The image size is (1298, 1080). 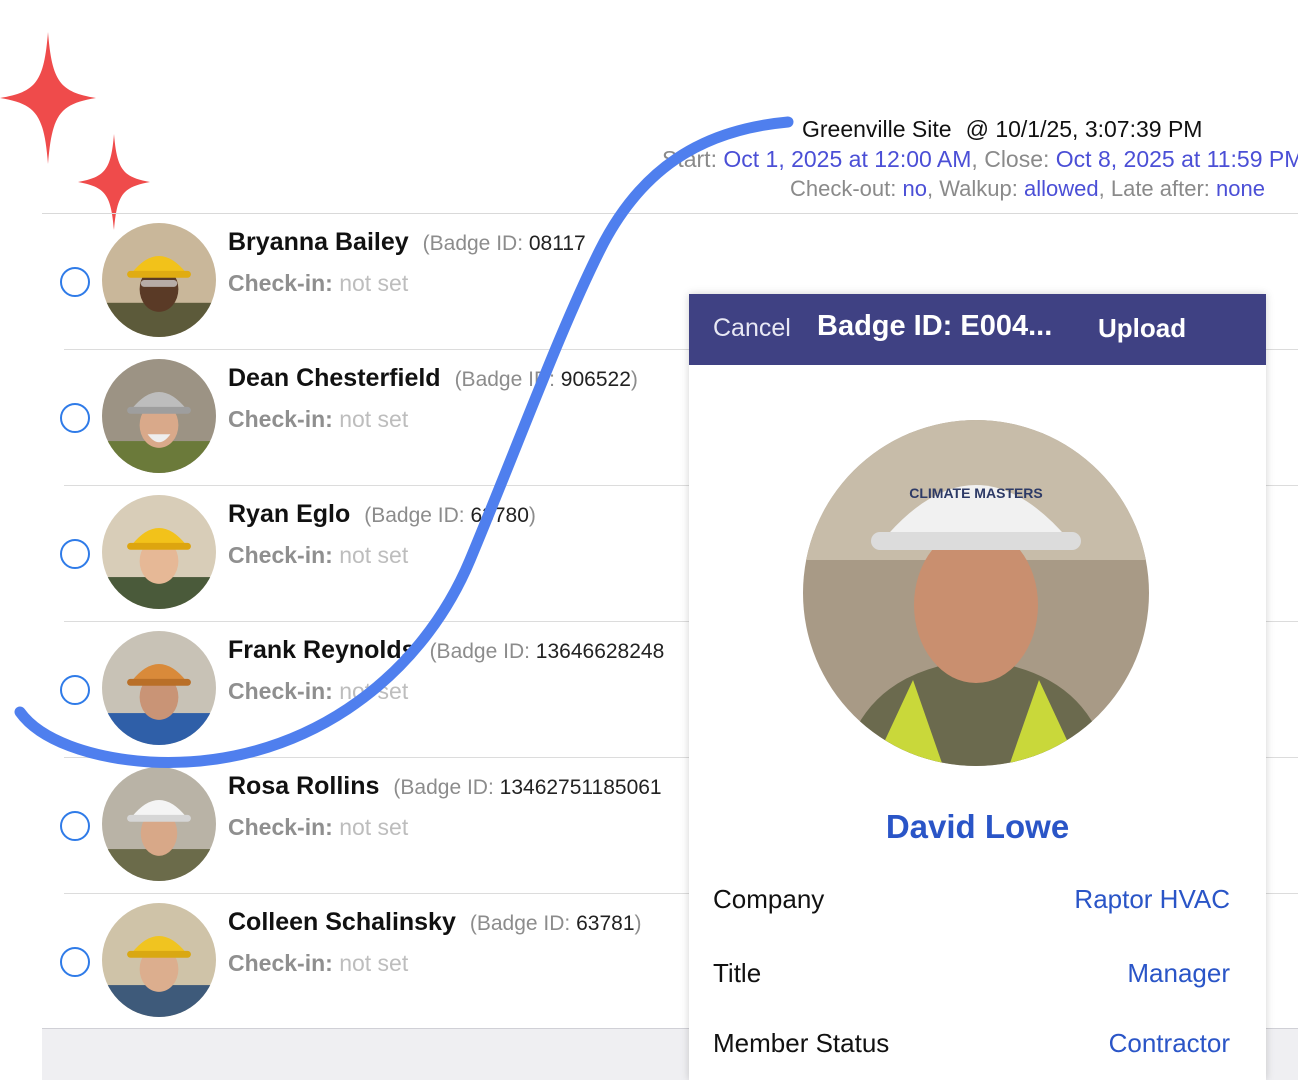 What do you see at coordinates (1152, 899) in the screenshot?
I see `field-value: Raptor HVAC` at bounding box center [1152, 899].